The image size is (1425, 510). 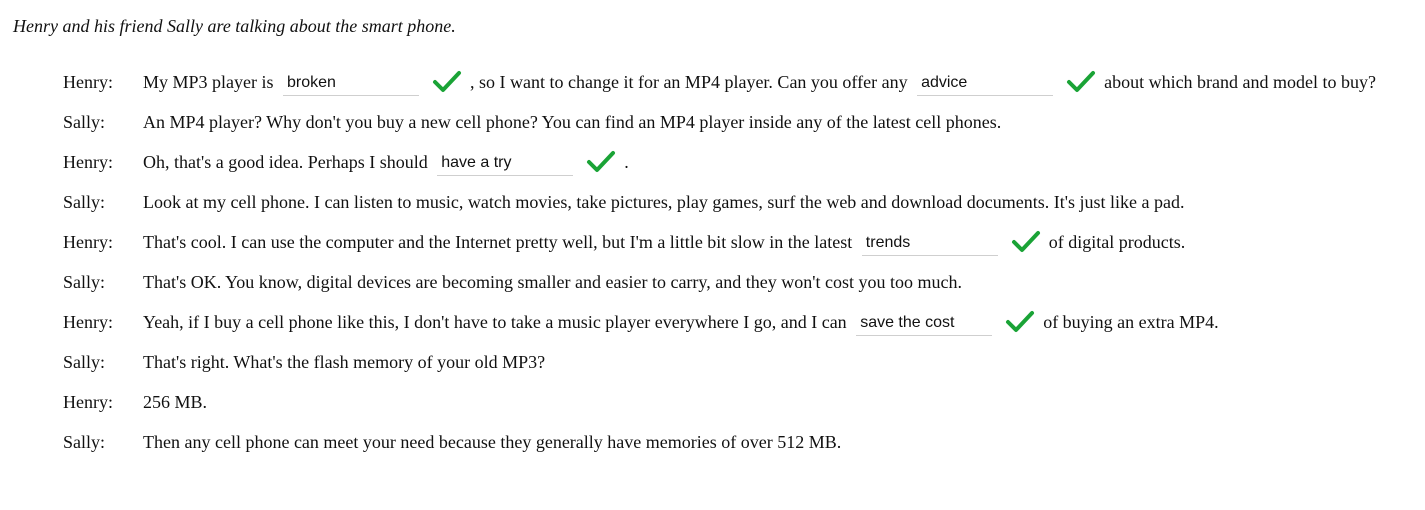 What do you see at coordinates (1117, 242) in the screenshot?
I see `speech-segment: of digital products.` at bounding box center [1117, 242].